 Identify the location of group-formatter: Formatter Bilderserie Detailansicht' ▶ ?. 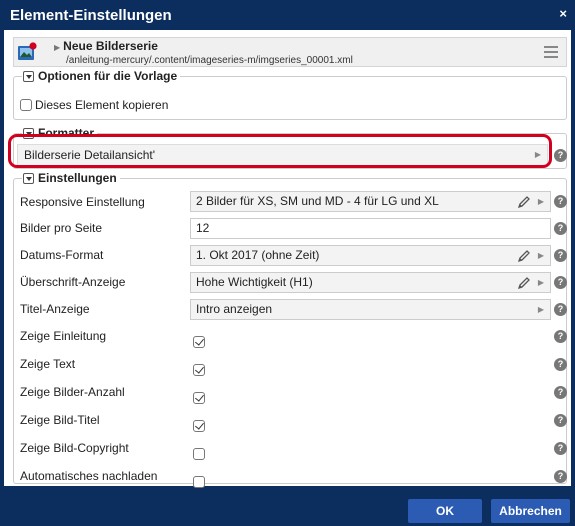
(290, 147).